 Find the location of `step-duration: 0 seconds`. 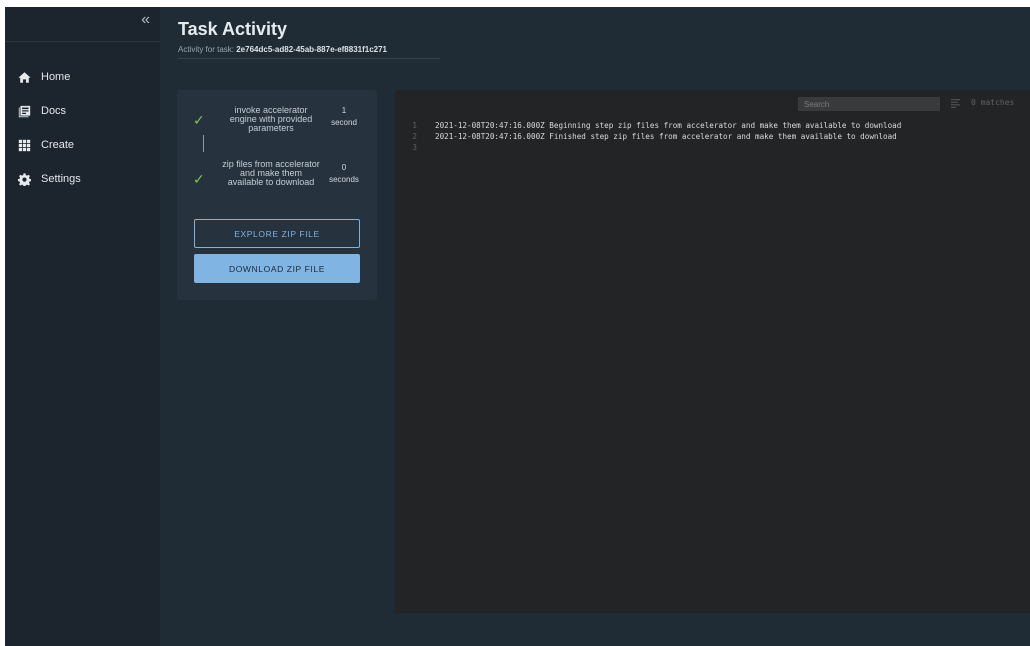

step-duration: 0 seconds is located at coordinates (344, 174).